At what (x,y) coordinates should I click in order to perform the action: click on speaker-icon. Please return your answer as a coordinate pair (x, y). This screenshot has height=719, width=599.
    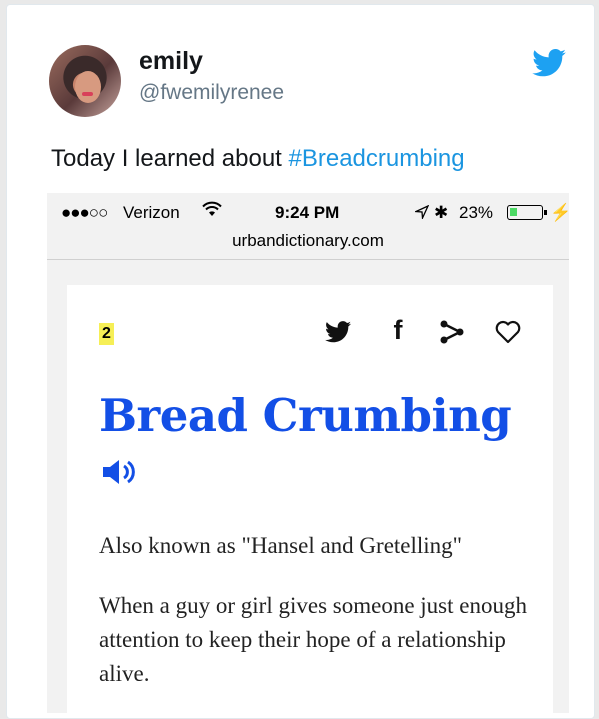
    Looking at the image, I should click on (118, 472).